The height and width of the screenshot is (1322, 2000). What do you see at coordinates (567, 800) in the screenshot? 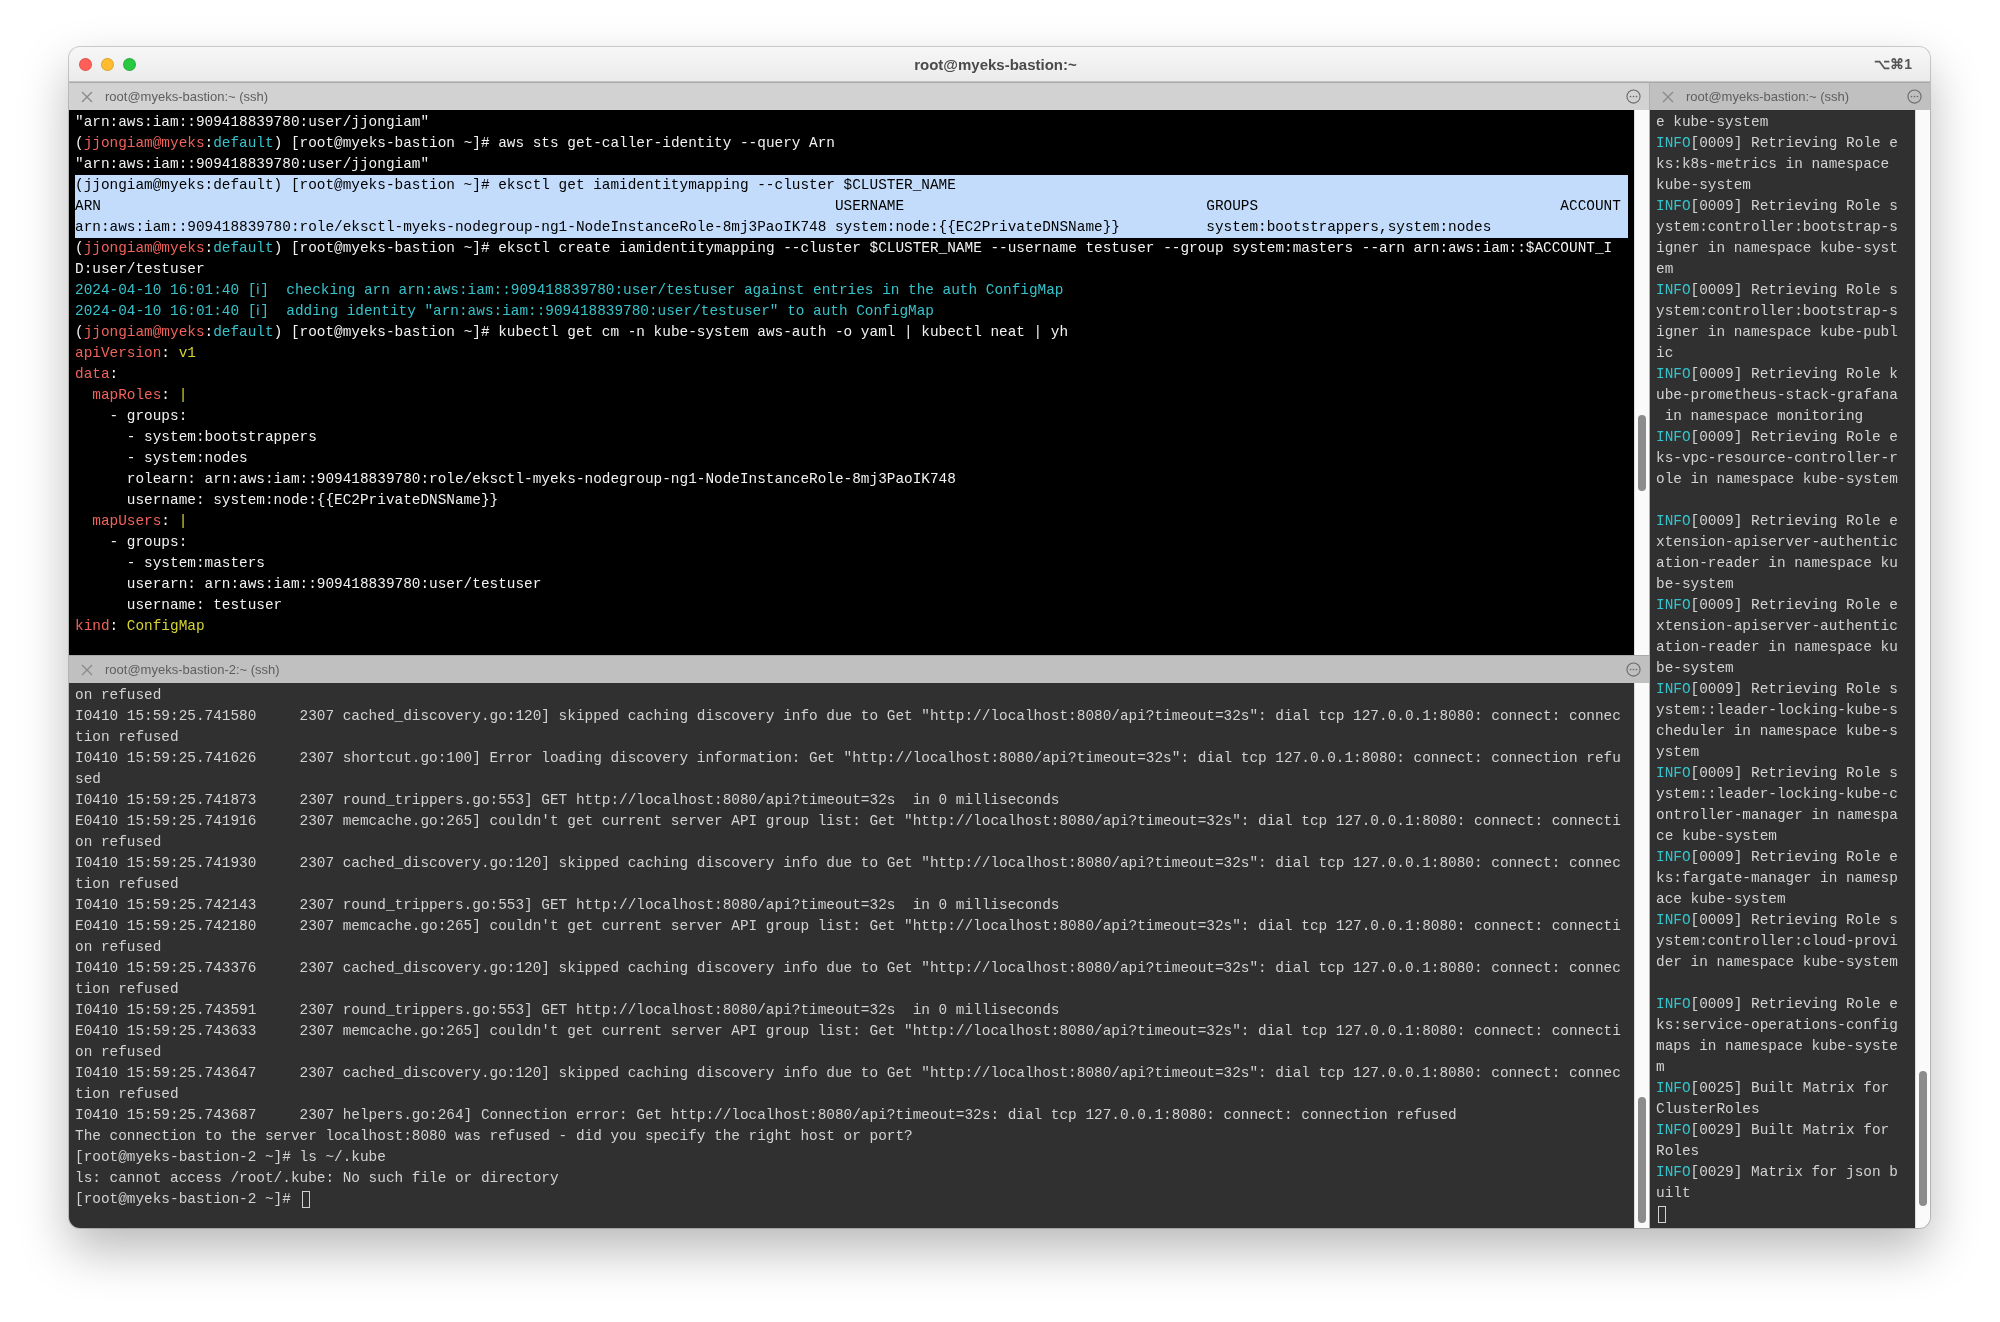
I see `terminal-line: I0410 15:59:25.741873 2307 round_trippers.go:553] GET http://localhost:8080/api?timeout=32s in 0 milliseconds` at bounding box center [567, 800].